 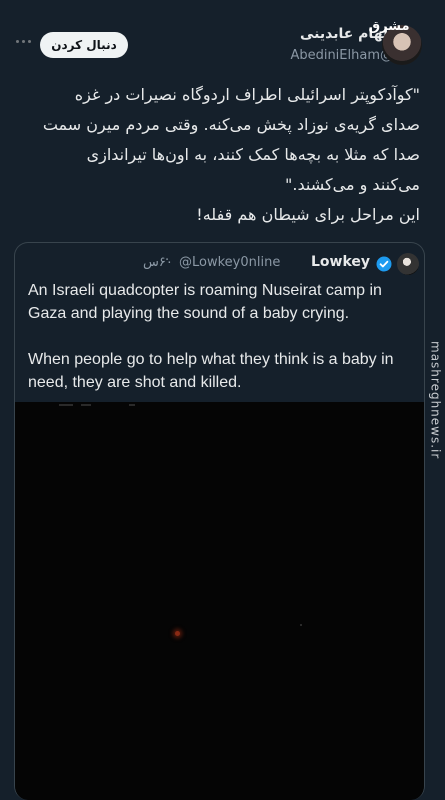 I want to click on verified-badge-icon, so click(x=384, y=264).